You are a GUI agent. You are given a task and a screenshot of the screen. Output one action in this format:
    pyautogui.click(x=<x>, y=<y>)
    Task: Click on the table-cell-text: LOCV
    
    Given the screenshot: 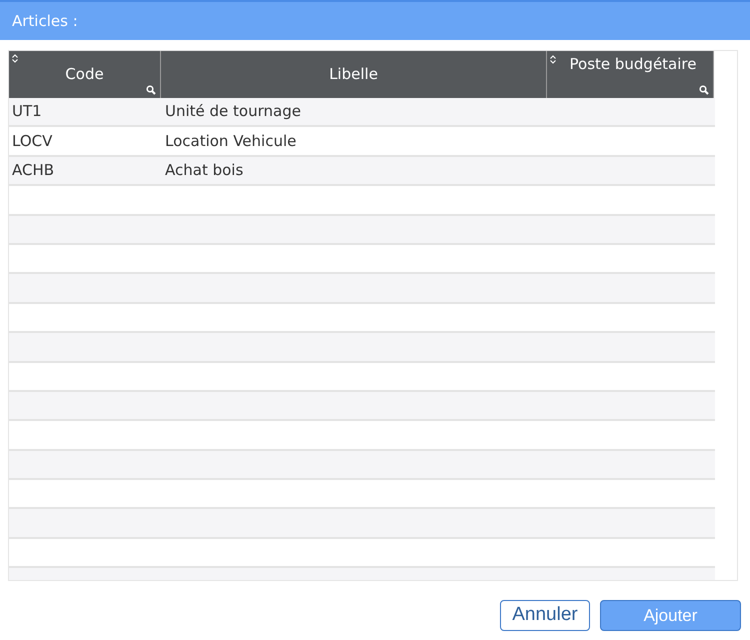 What is the action you would take?
    pyautogui.click(x=32, y=141)
    